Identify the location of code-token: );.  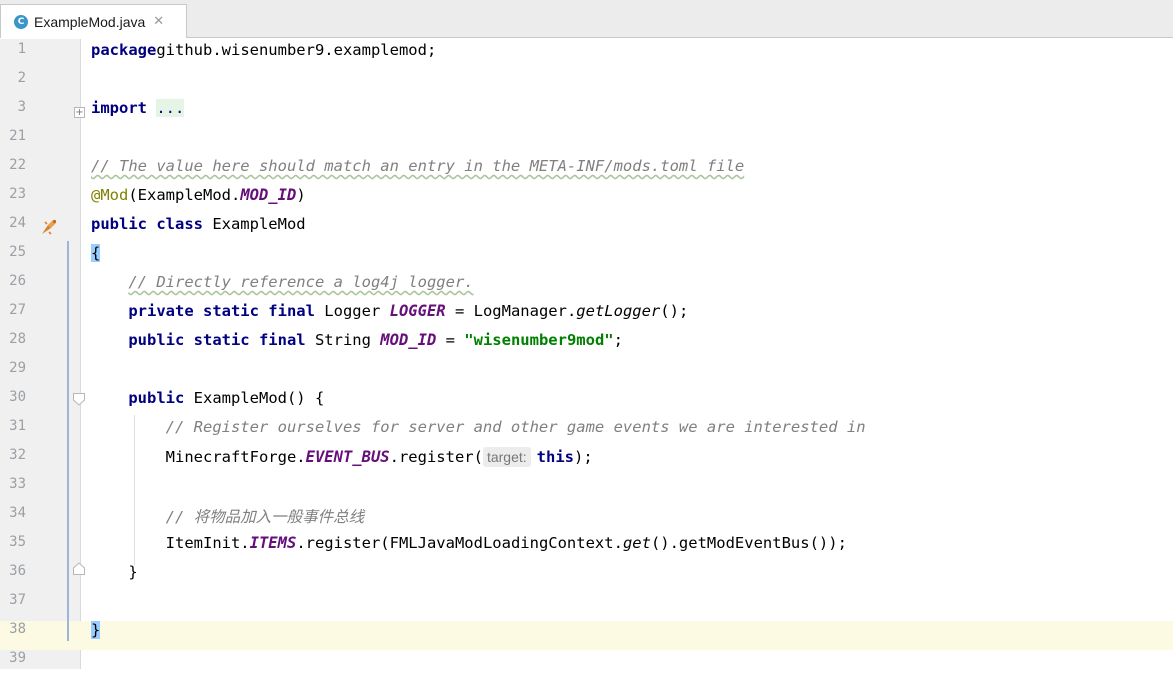
(583, 457).